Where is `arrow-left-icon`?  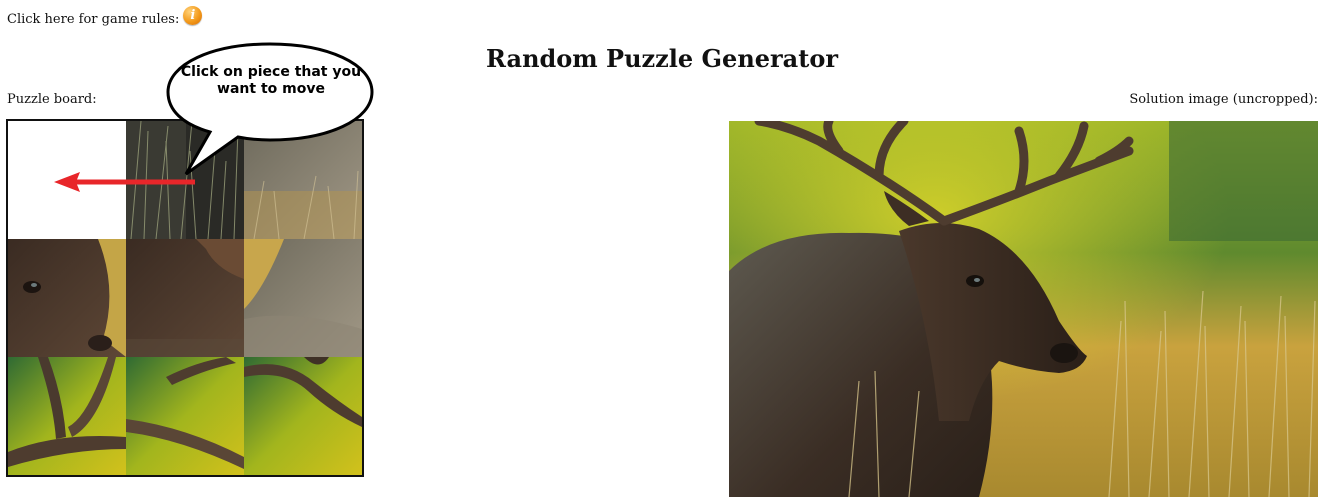 arrow-left-icon is located at coordinates (124, 182).